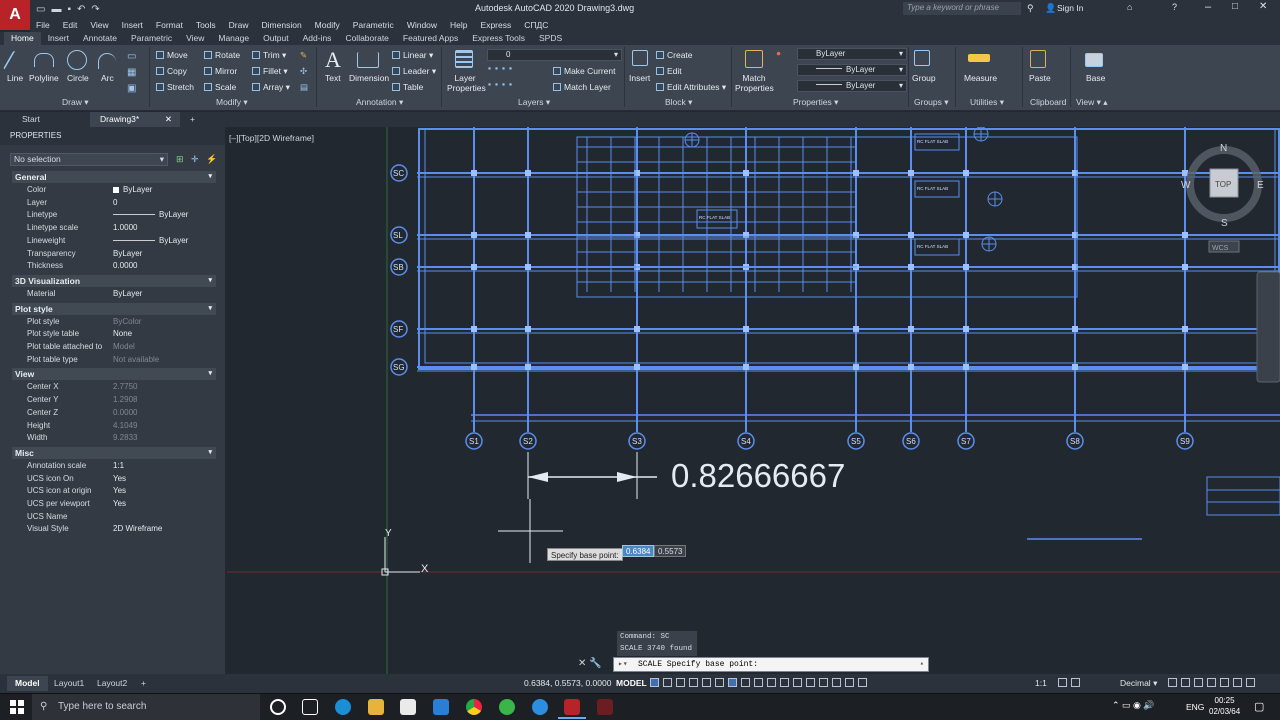 Image resolution: width=1280 pixels, height=720 pixels. Describe the element at coordinates (220, 71) in the screenshot. I see `mirror-button: Mirror` at that location.